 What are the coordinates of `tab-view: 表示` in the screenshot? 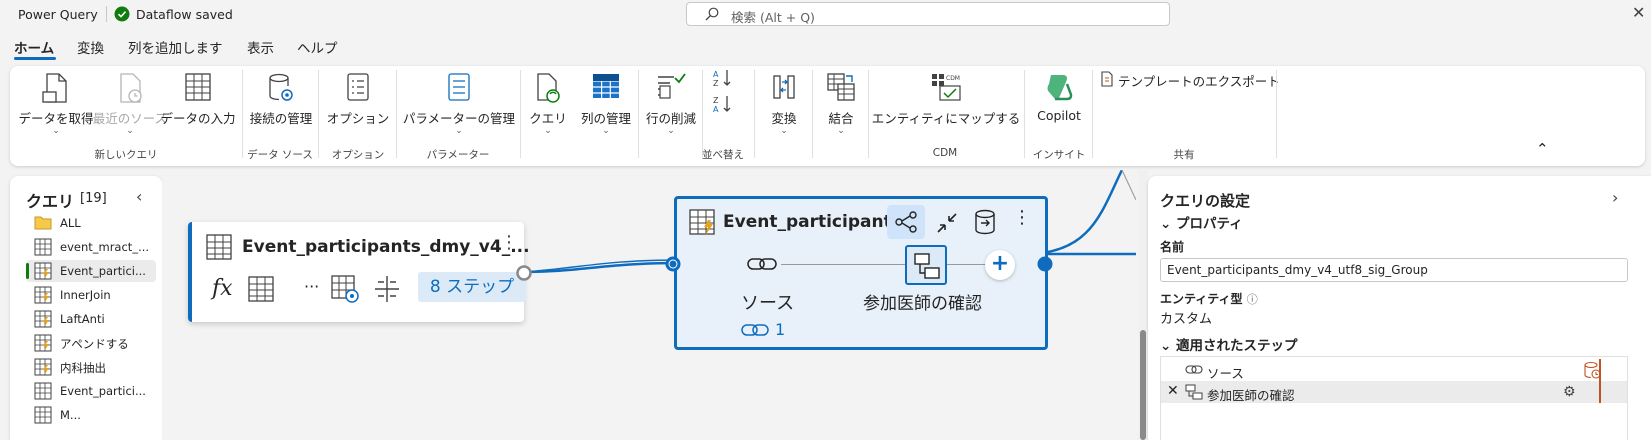 It's located at (260, 47).